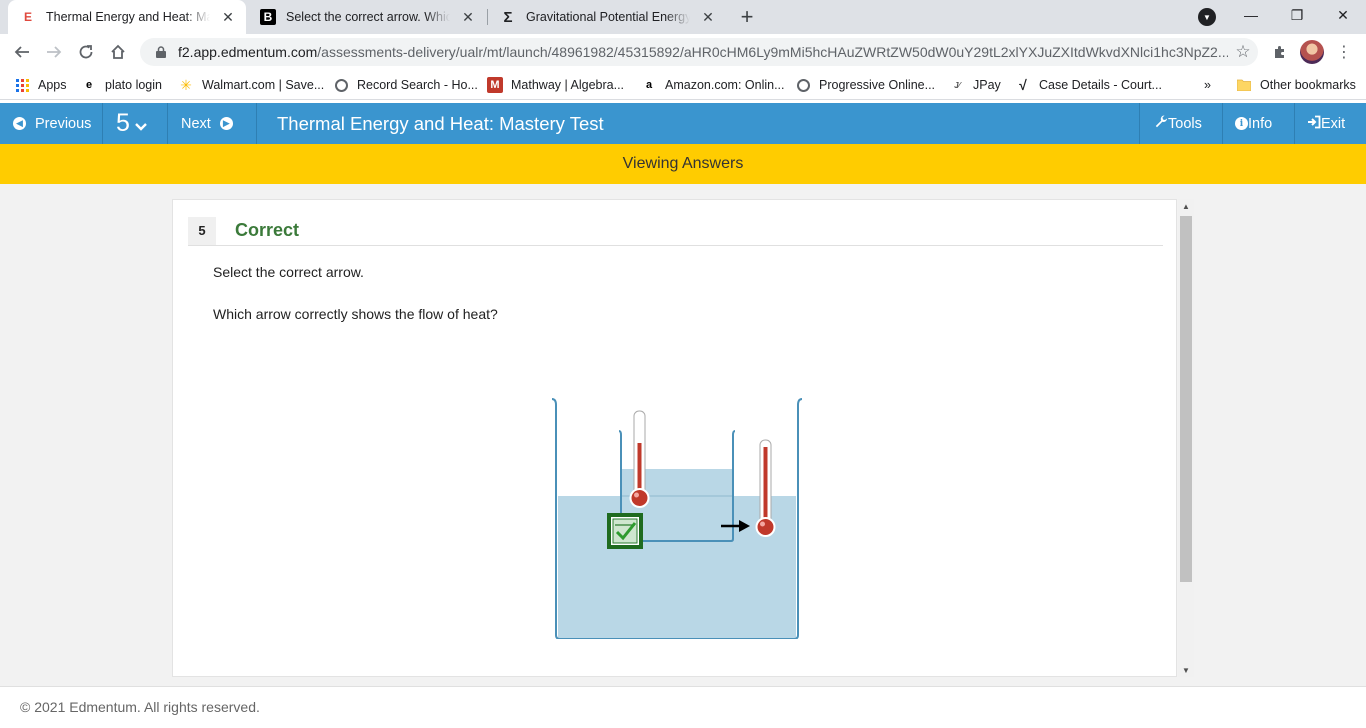 This screenshot has height=728, width=1366. Describe the element at coordinates (765, 485) in the screenshot. I see `thermometer-outer-mercury` at that location.